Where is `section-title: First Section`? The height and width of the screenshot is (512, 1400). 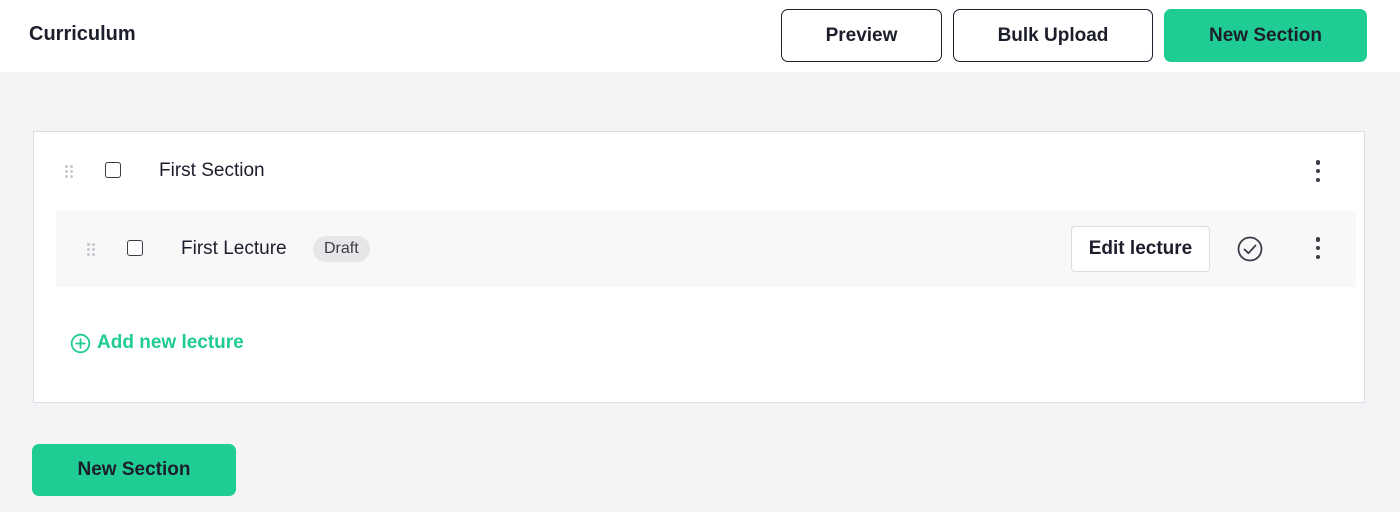 section-title: First Section is located at coordinates (212, 170).